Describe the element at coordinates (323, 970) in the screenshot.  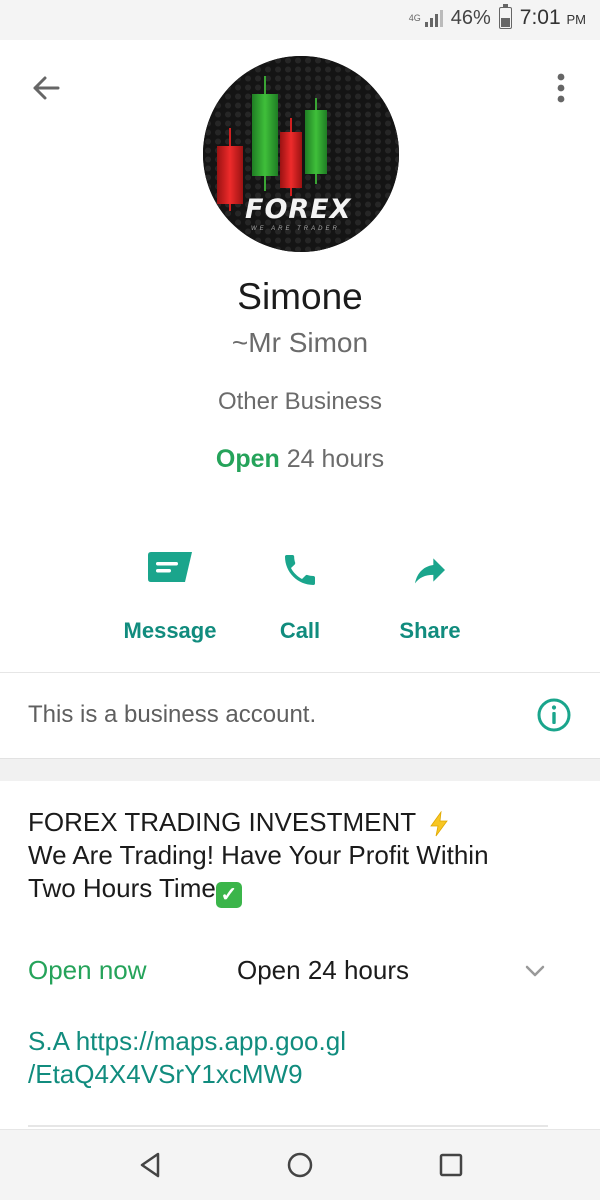
I see `open-hours-text: Open 24 hours` at that location.